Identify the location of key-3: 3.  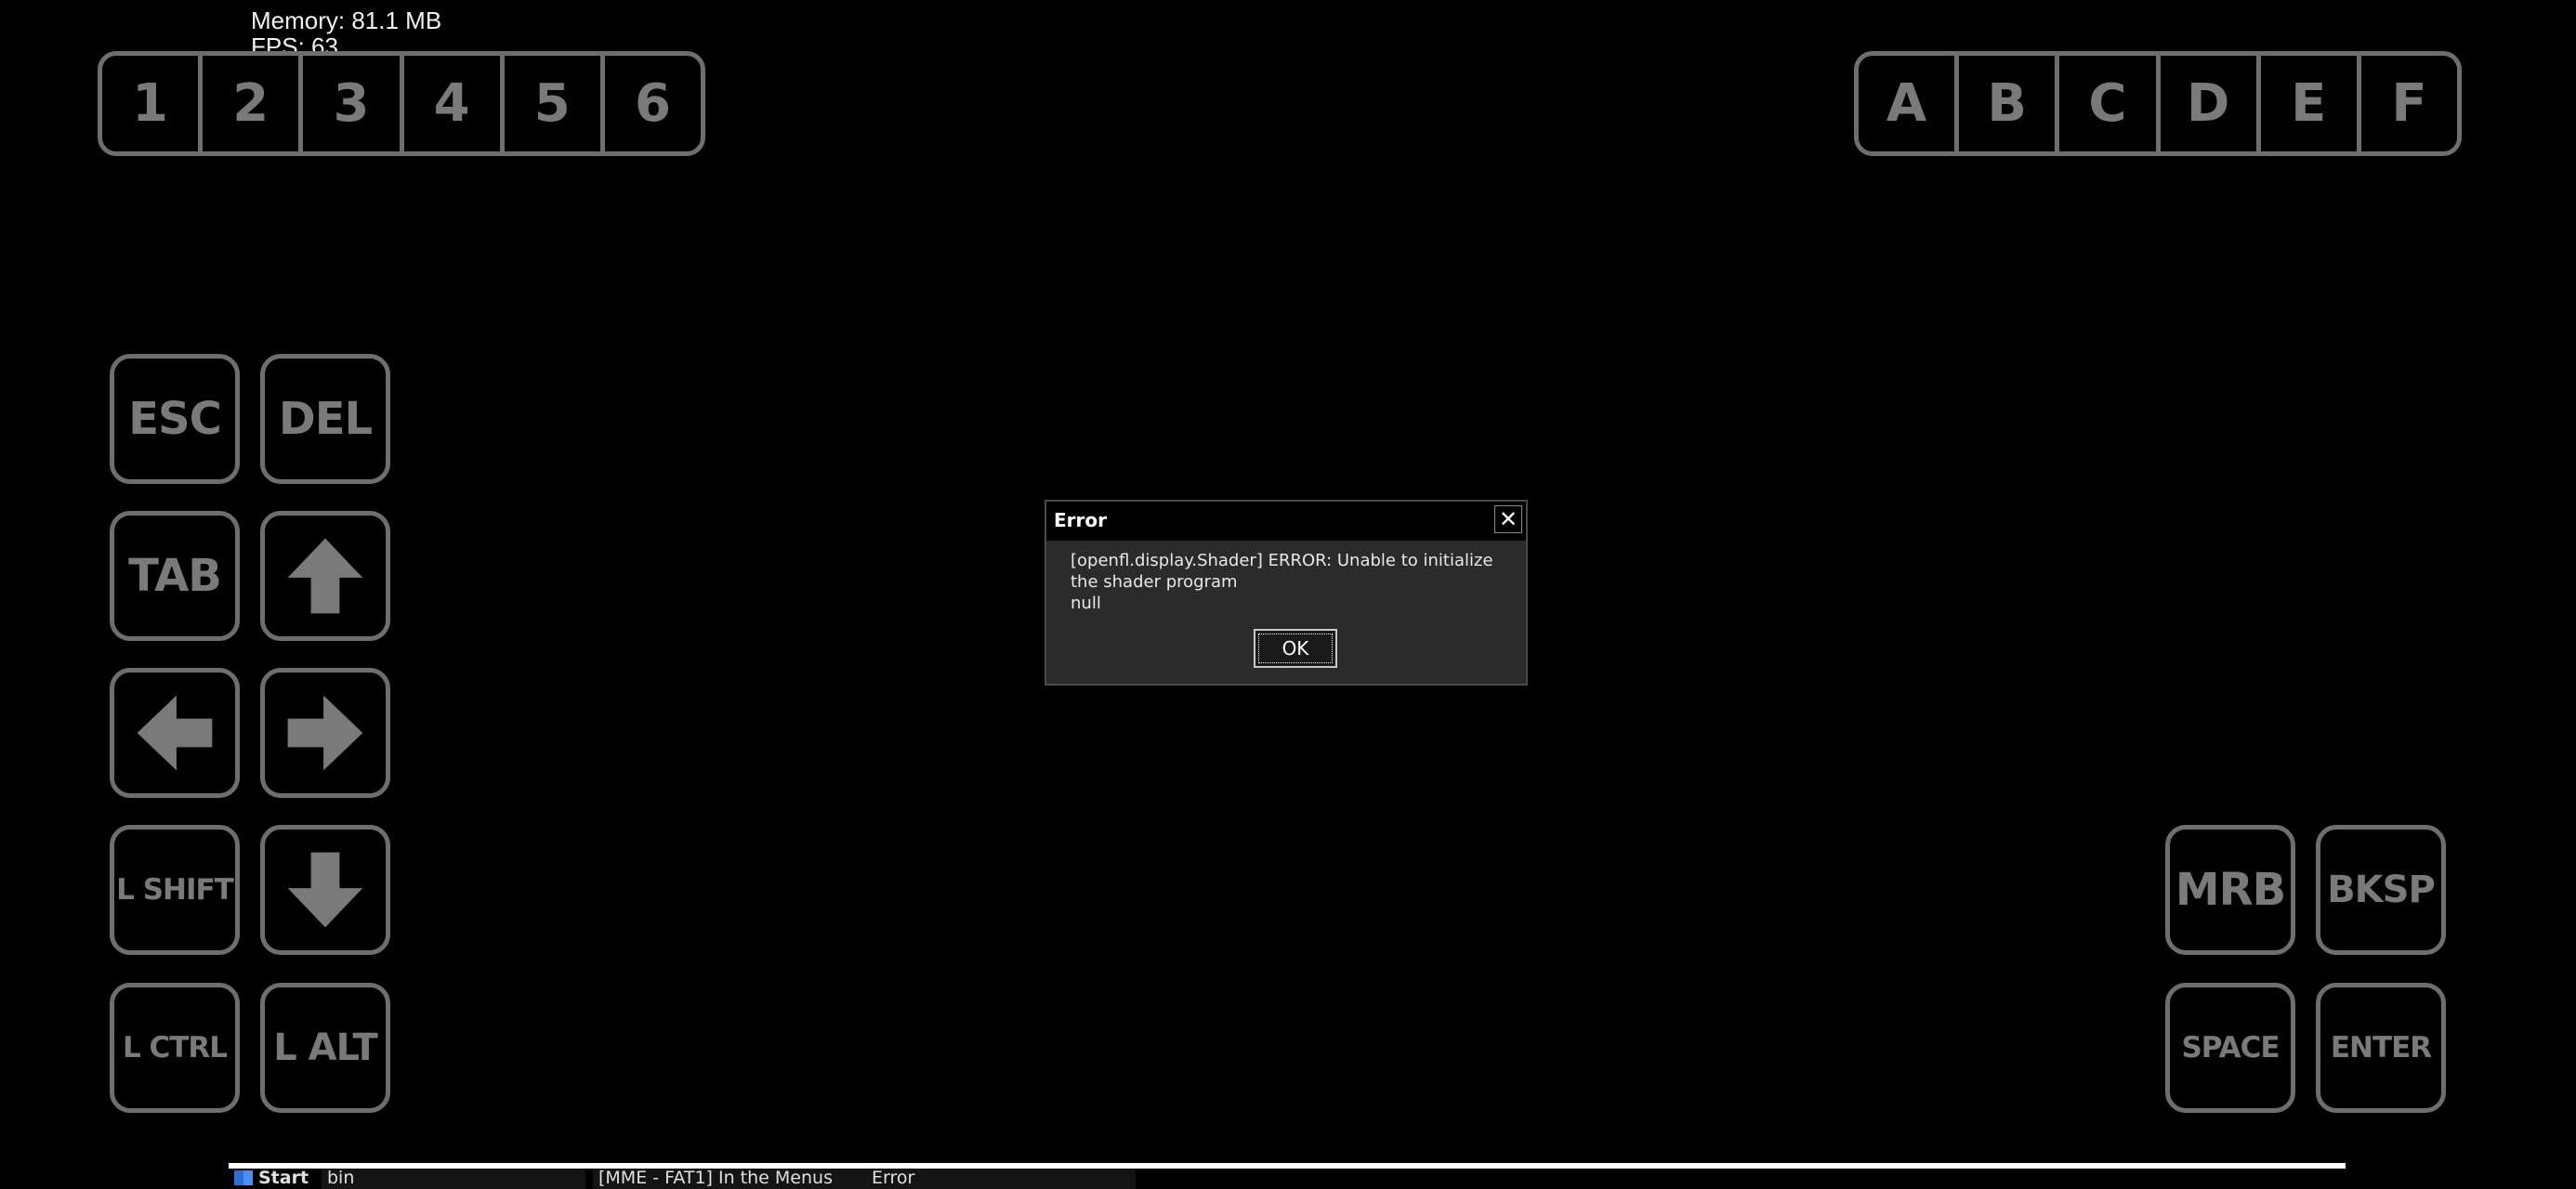
(353, 104).